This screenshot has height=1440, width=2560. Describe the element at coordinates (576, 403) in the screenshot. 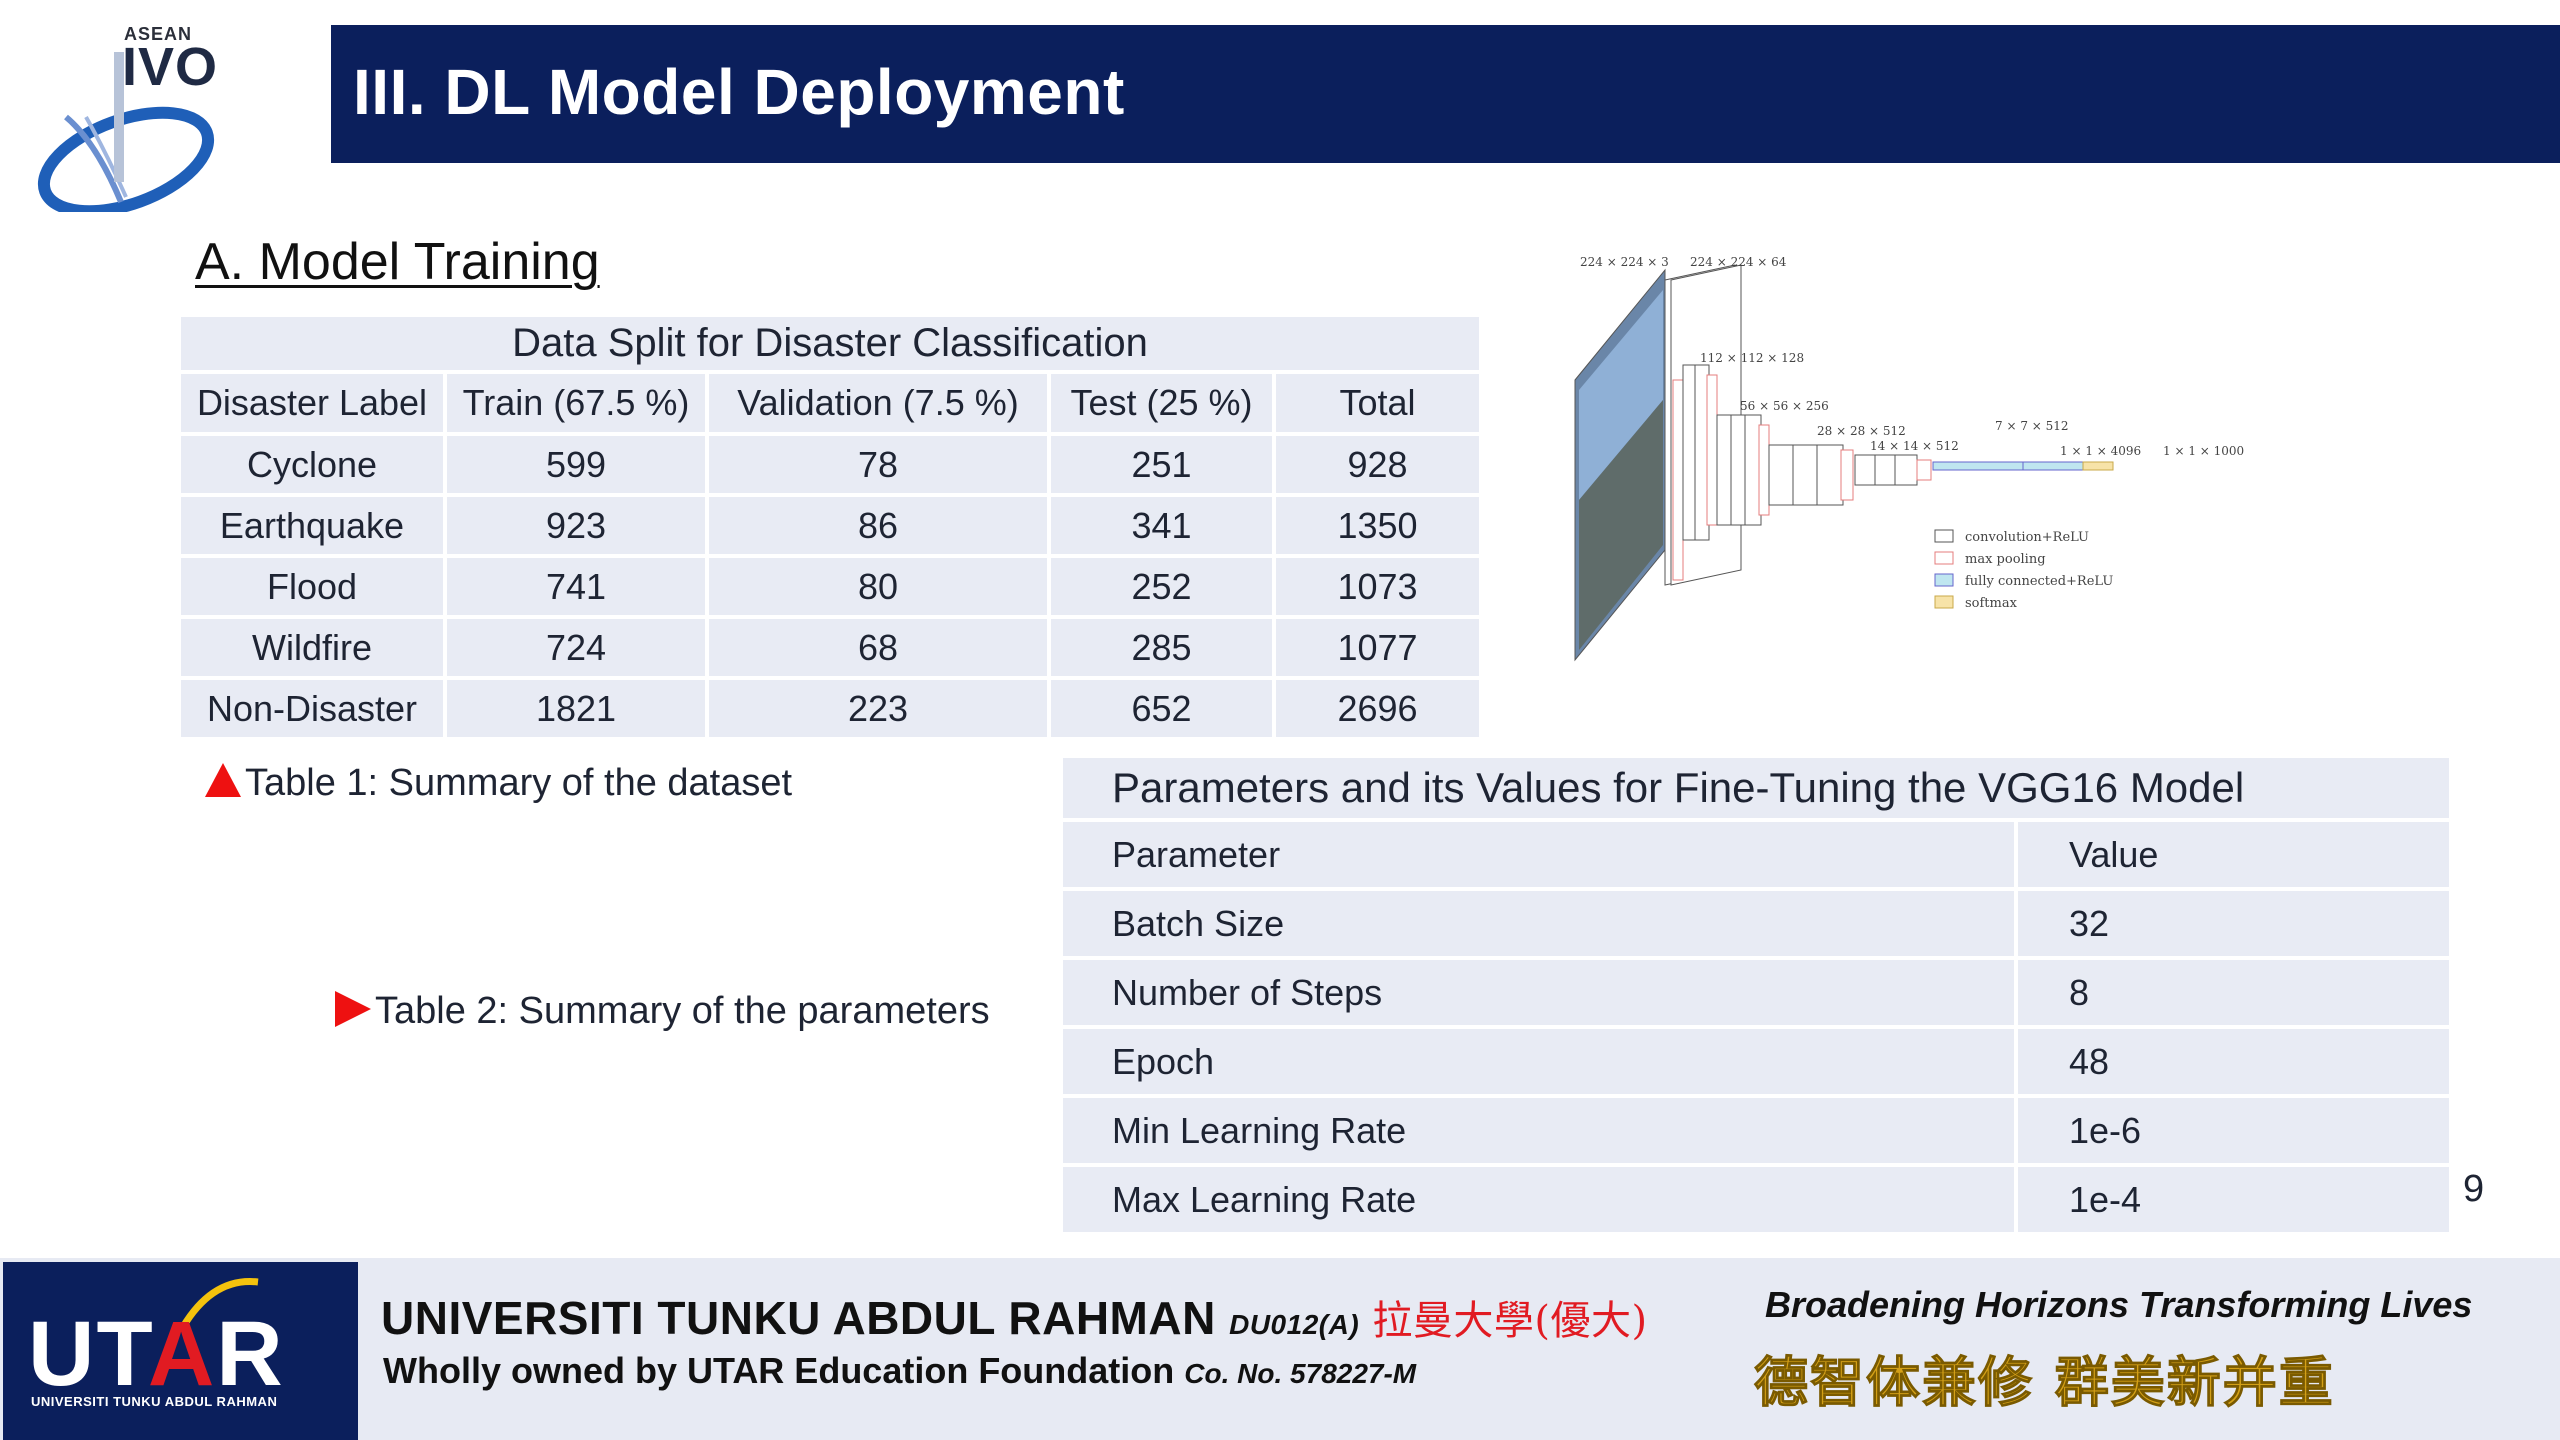

I see `dataset-col-header: Train (67.5 %)` at that location.